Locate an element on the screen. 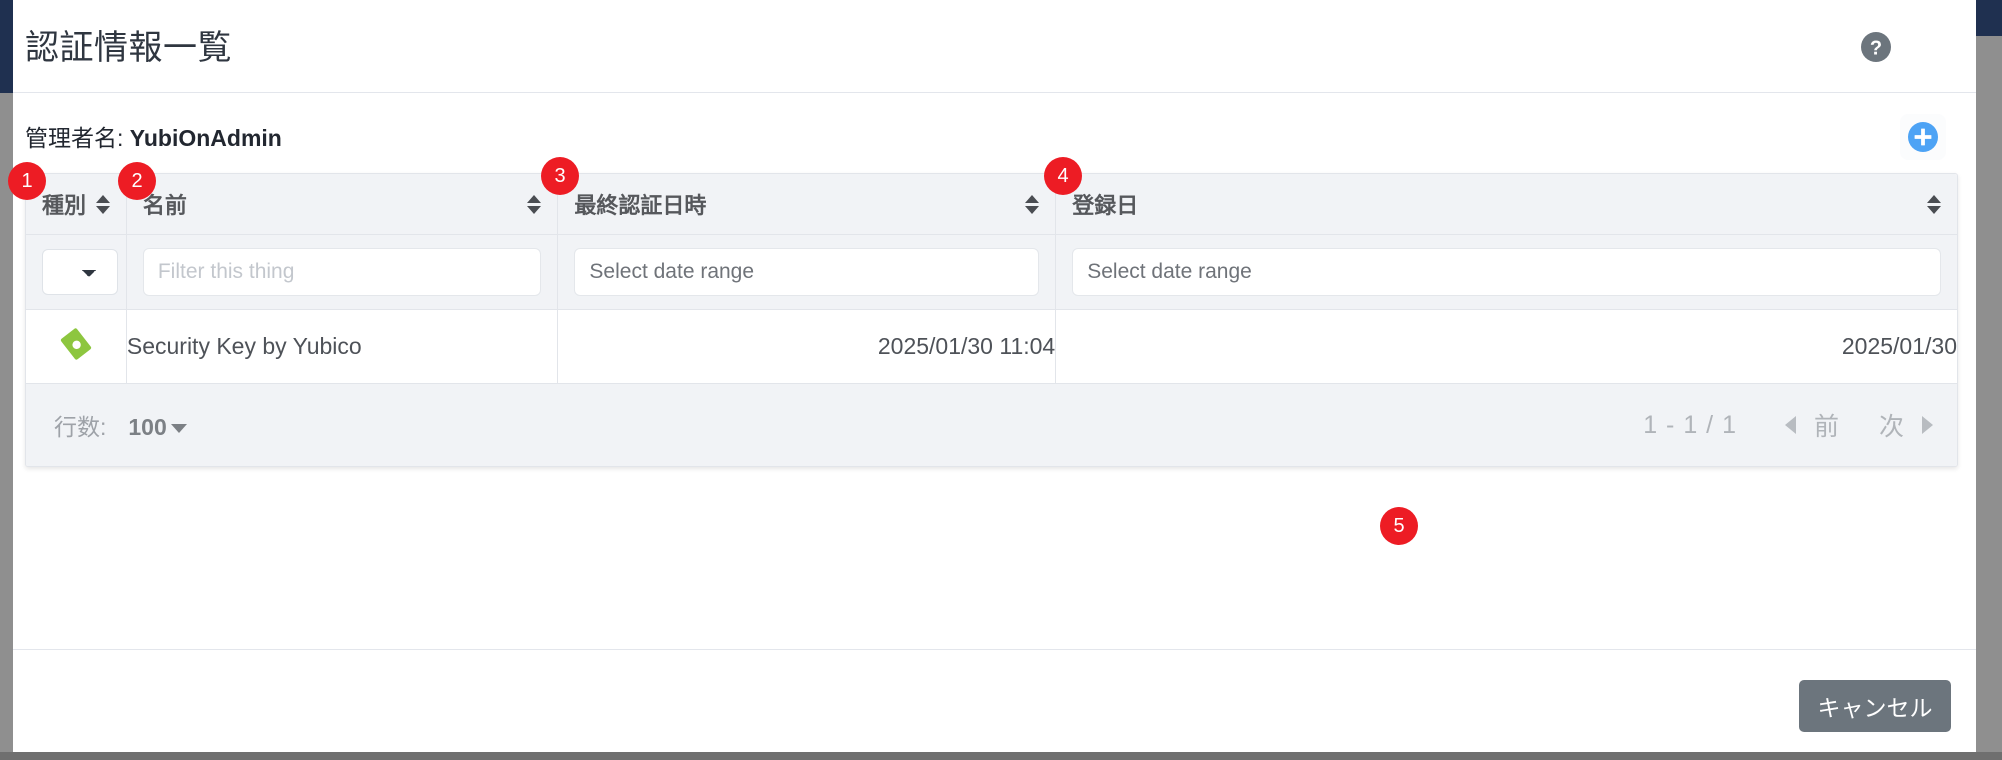 This screenshot has width=2002, height=760. annotation-badge-2: 2 is located at coordinates (137, 181).